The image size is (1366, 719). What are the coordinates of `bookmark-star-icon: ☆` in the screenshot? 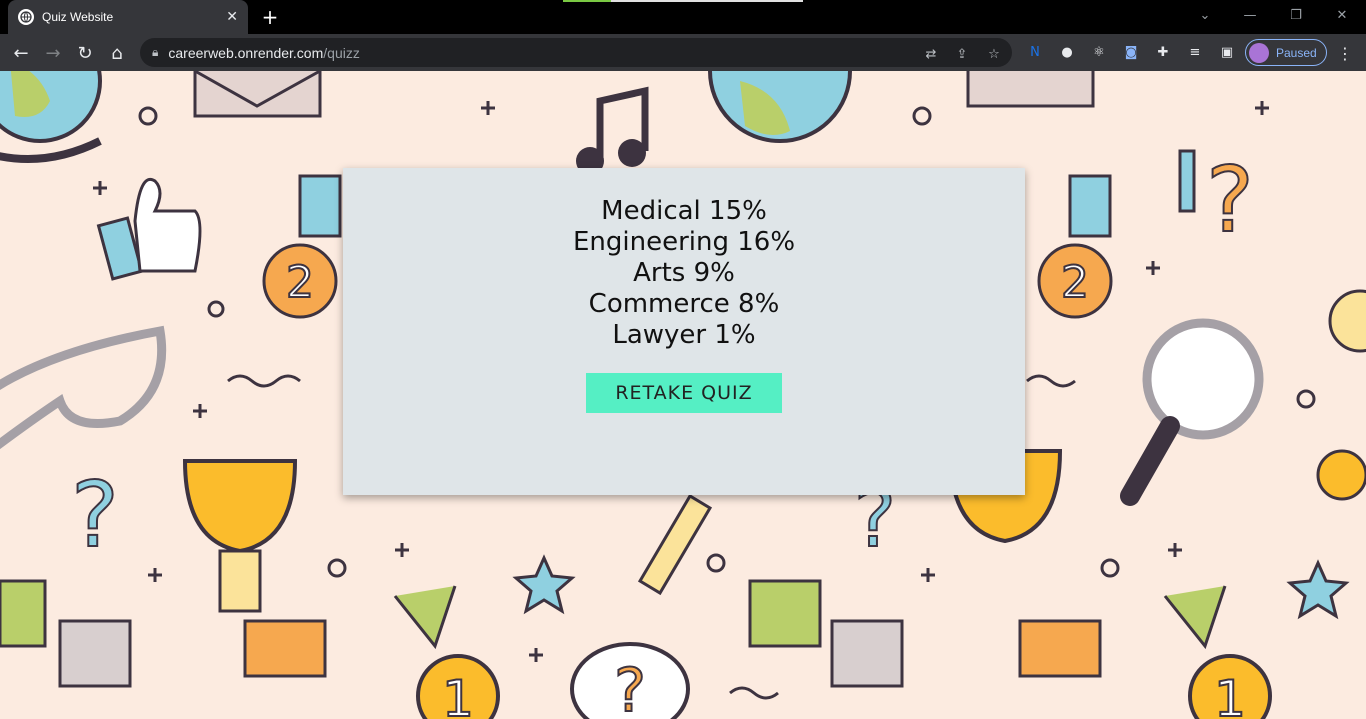 It's located at (994, 54).